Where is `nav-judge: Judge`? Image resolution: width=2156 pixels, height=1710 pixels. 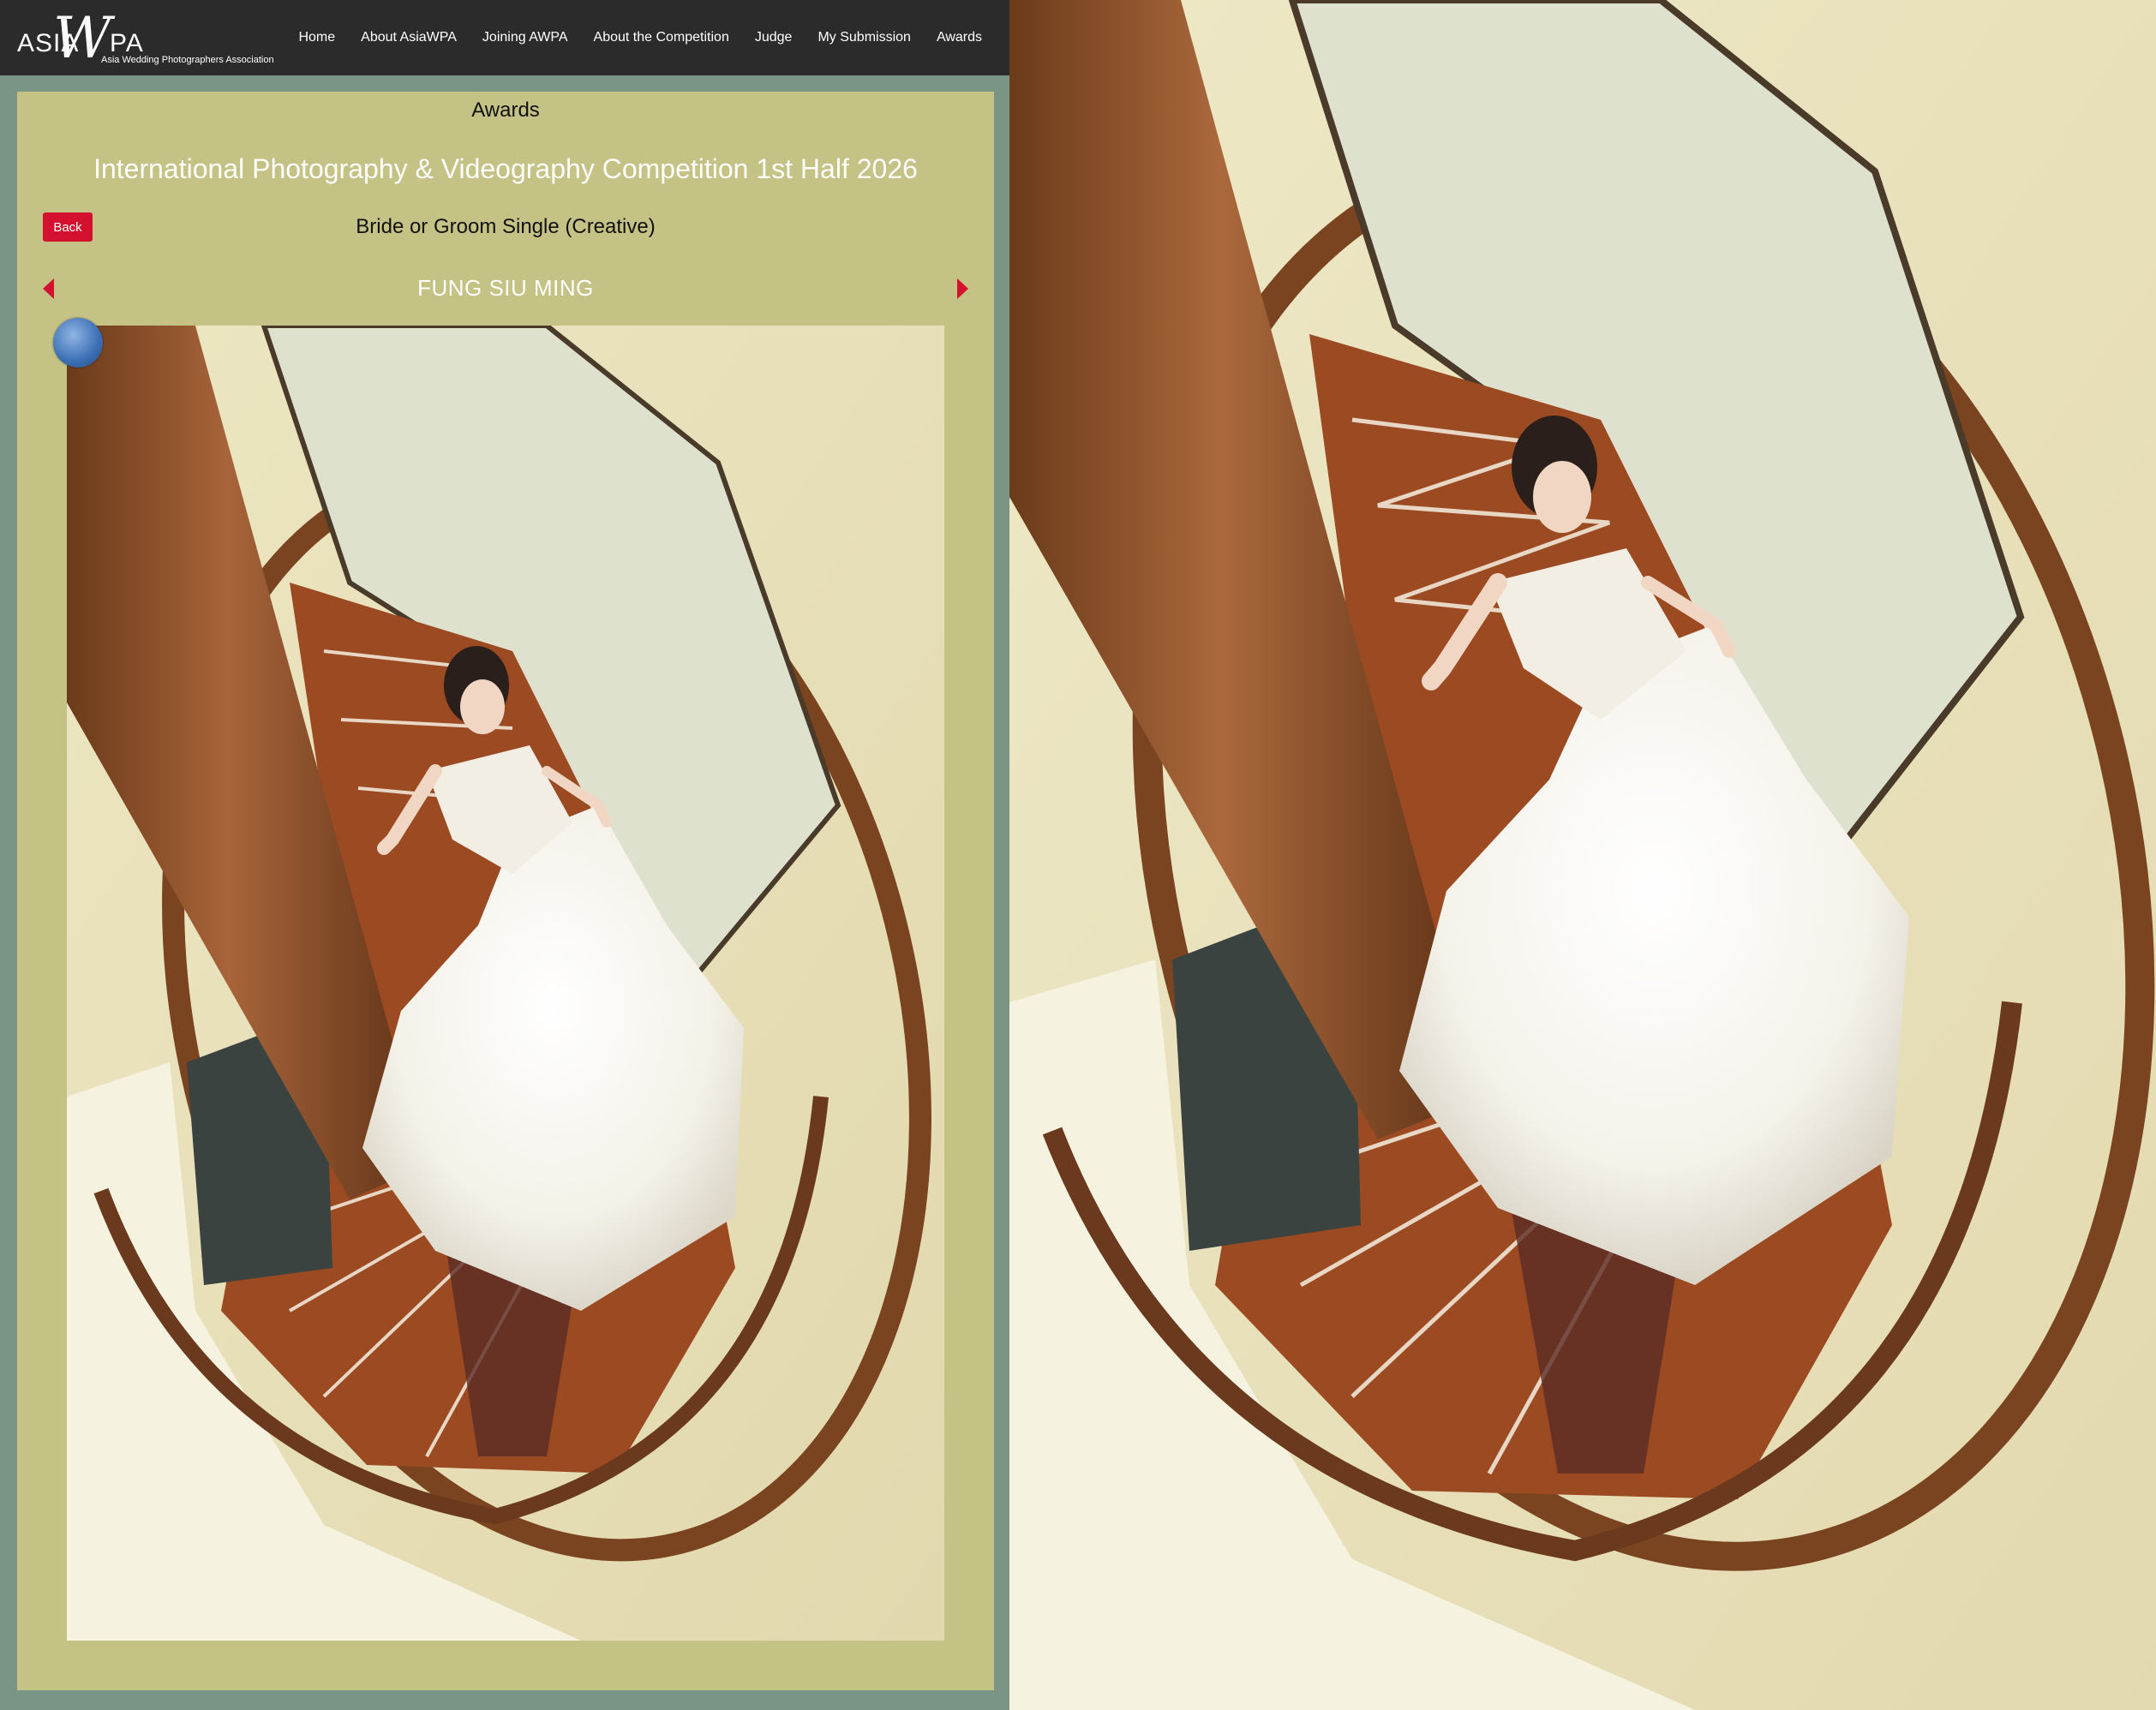 nav-judge: Judge is located at coordinates (774, 37).